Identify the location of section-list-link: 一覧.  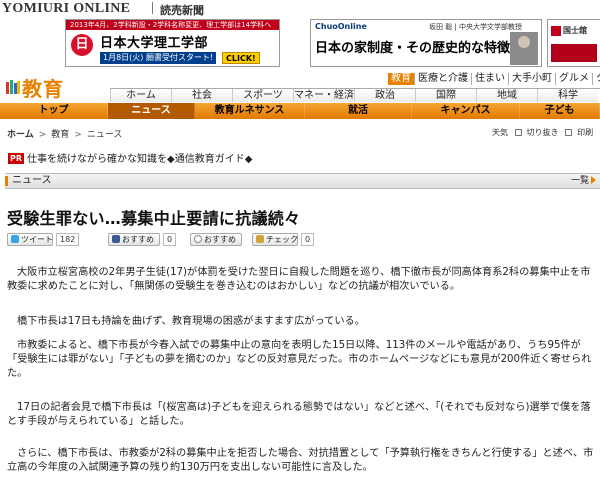
(583, 181).